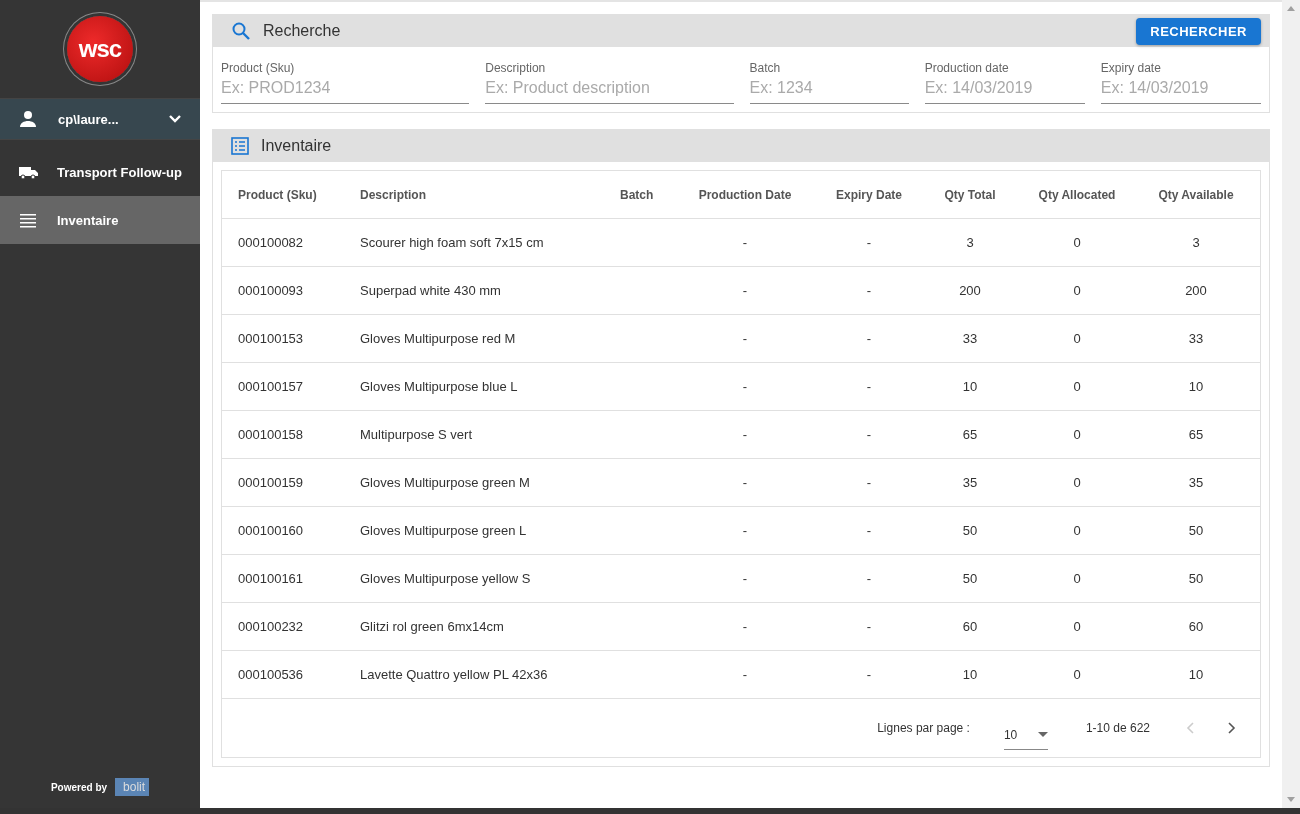 This screenshot has width=1300, height=814. Describe the element at coordinates (966, 68) in the screenshot. I see `field-label: Production date` at that location.